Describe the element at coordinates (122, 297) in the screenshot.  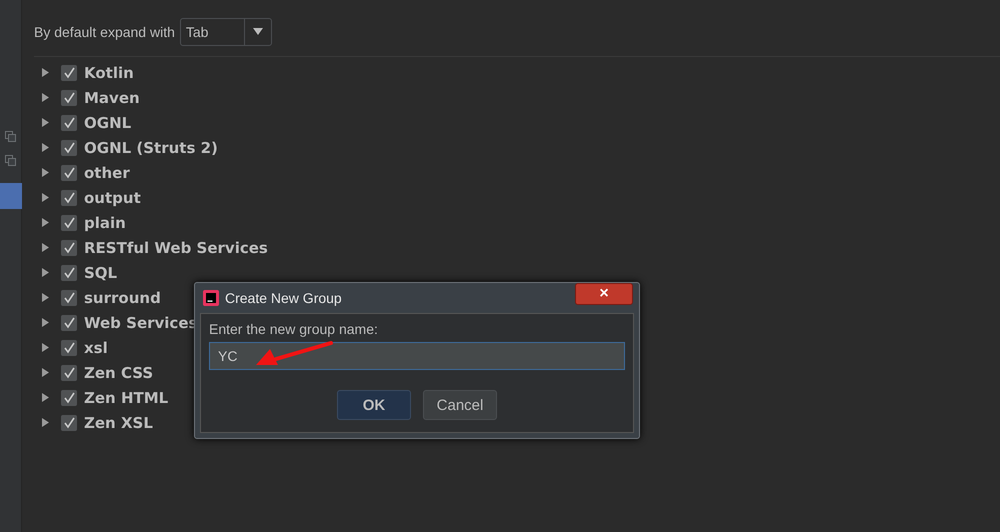
I see `group-label: surround` at that location.